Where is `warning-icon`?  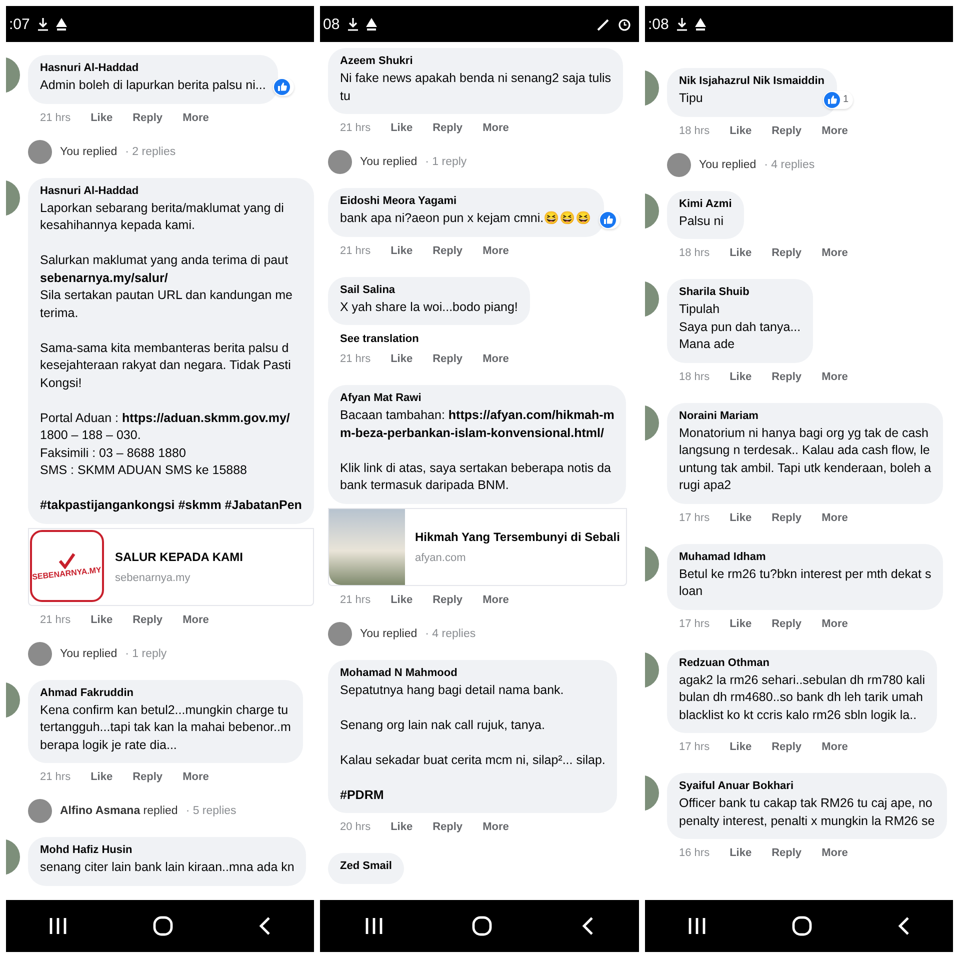 warning-icon is located at coordinates (61, 24).